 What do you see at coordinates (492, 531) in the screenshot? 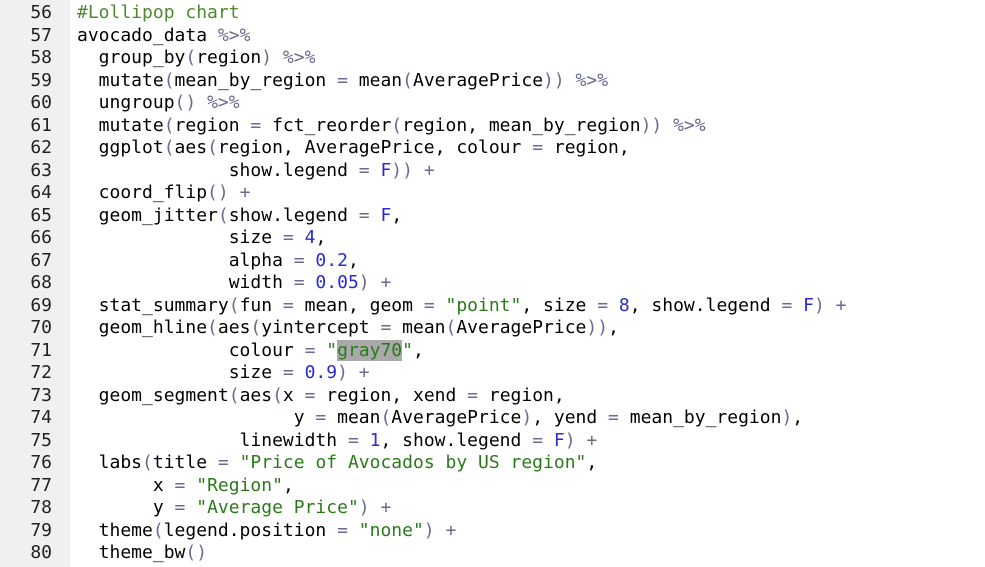
I see `code-line: 79 theme(legend.position = "none") +` at bounding box center [492, 531].